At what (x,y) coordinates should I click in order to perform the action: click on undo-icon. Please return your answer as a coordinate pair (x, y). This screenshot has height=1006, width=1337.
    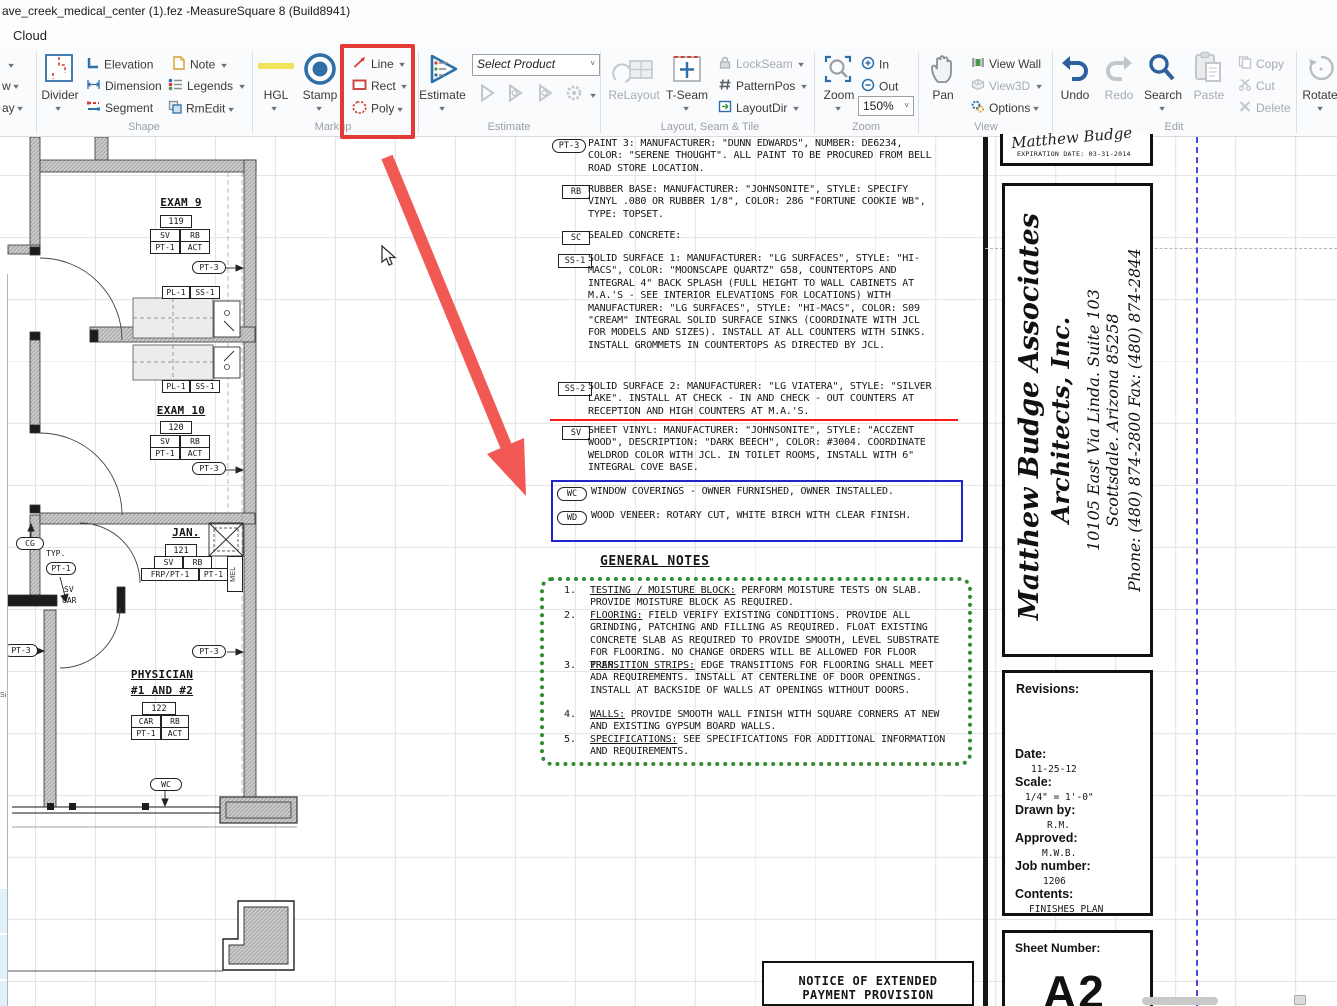
    Looking at the image, I should click on (1075, 68).